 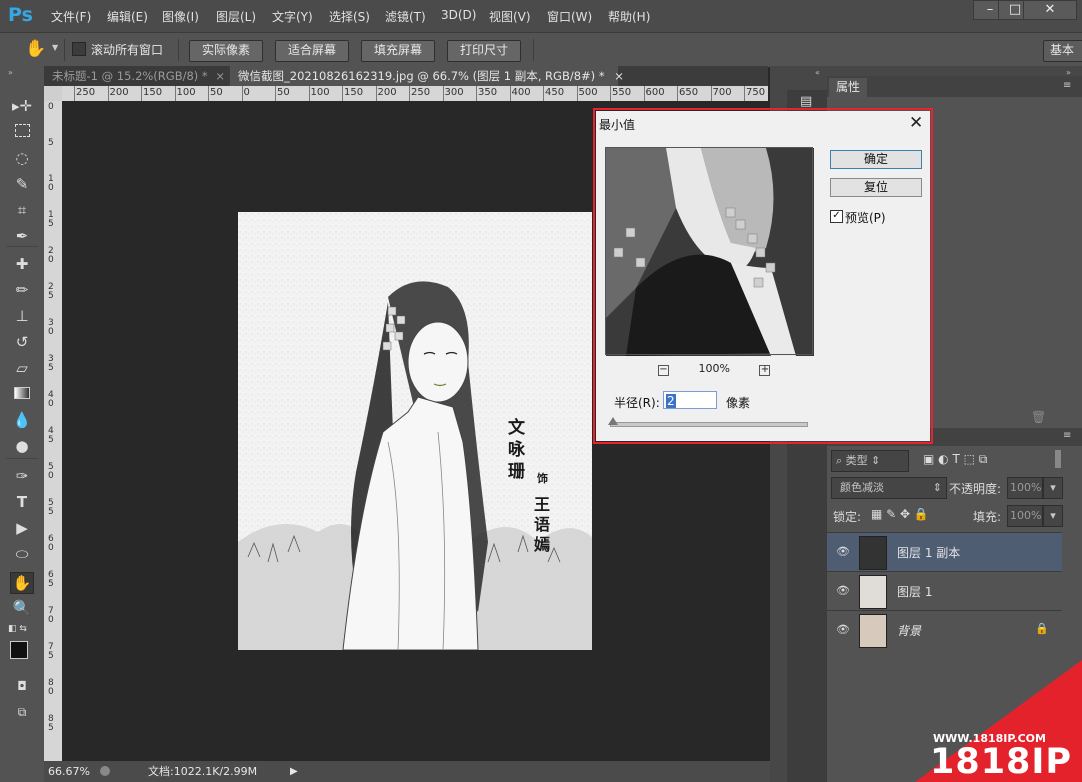 I want to click on tab-properties: 属性, so click(x=848, y=87).